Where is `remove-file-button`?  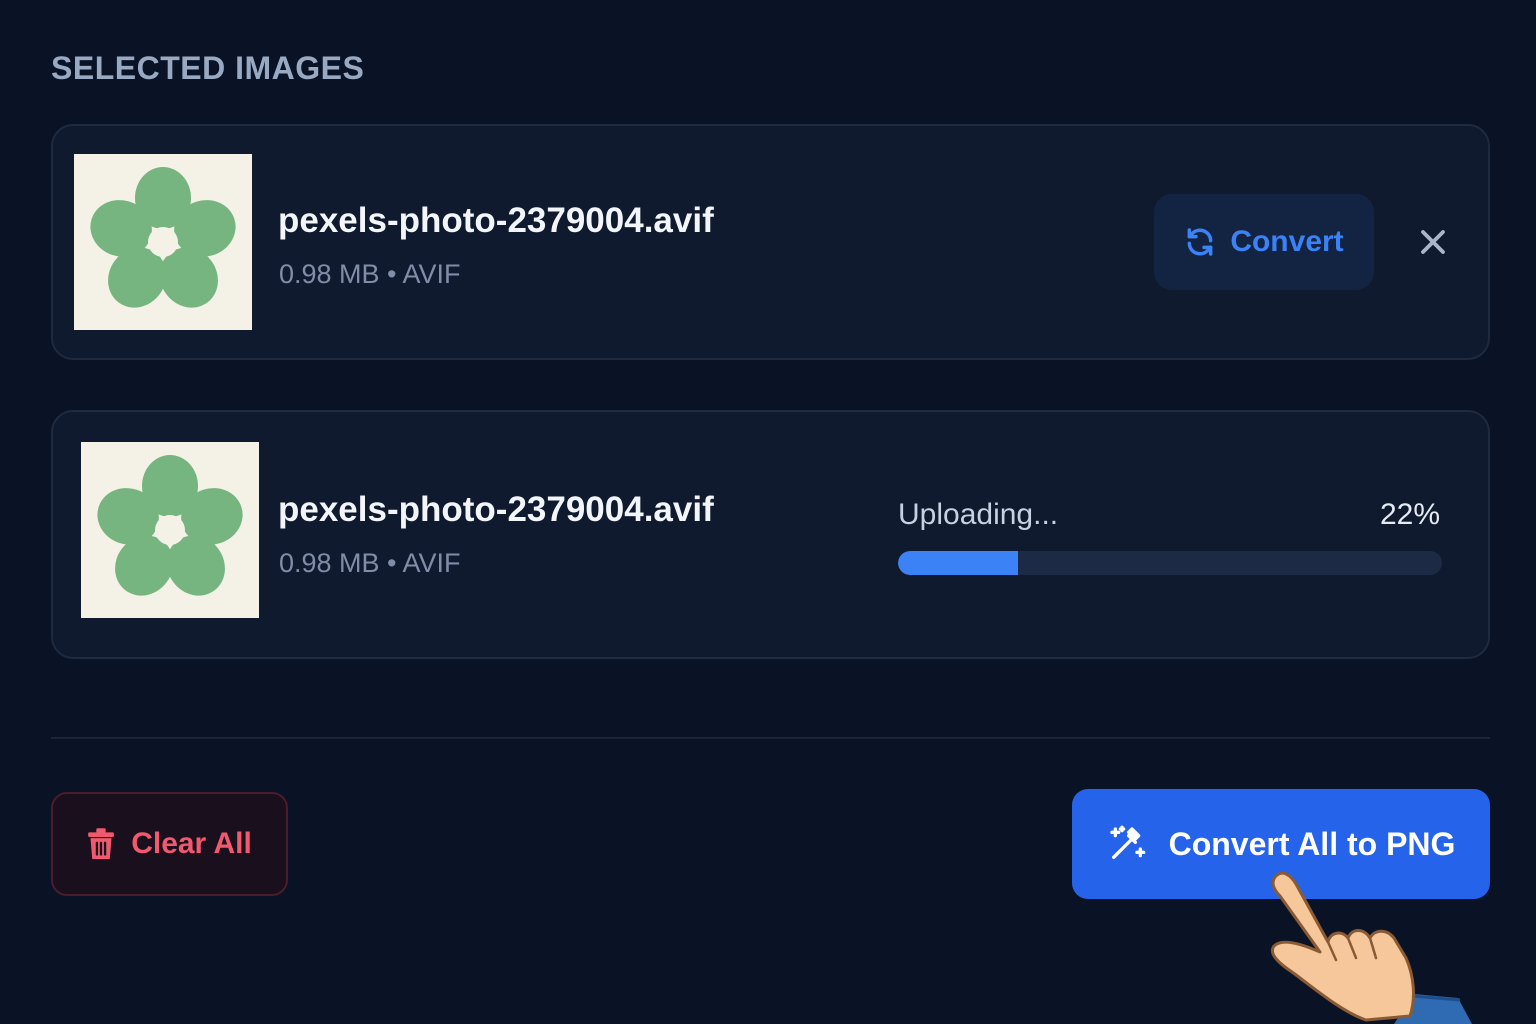
remove-file-button is located at coordinates (1433, 242).